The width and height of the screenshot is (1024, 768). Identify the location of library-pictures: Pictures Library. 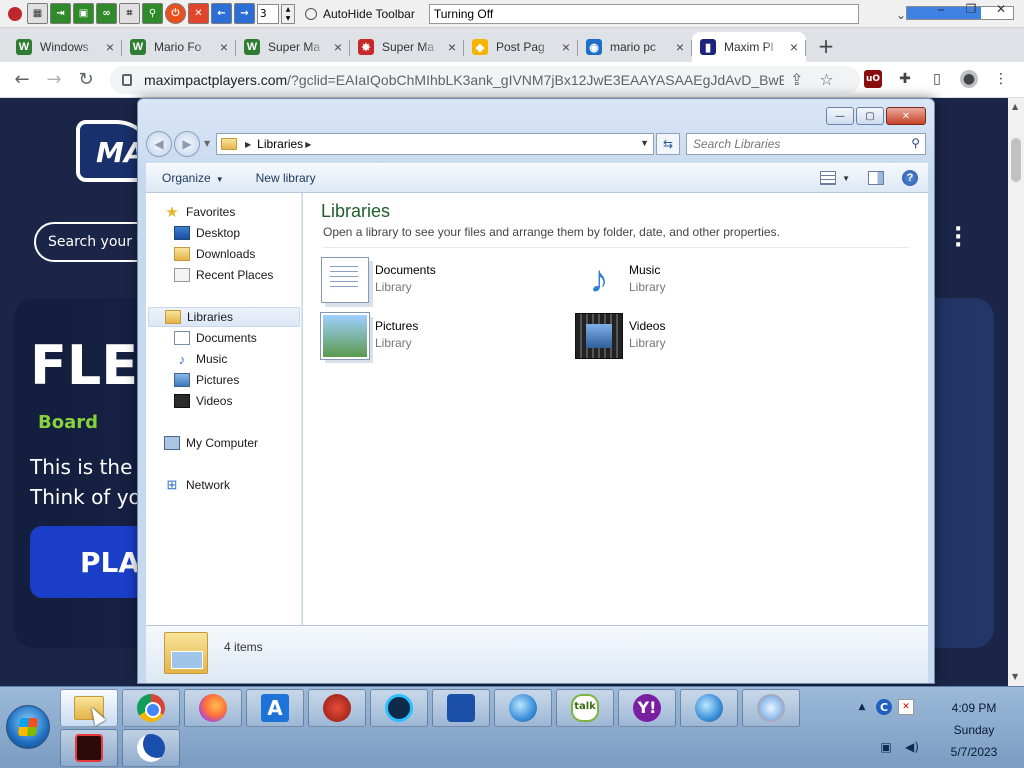
(369, 336).